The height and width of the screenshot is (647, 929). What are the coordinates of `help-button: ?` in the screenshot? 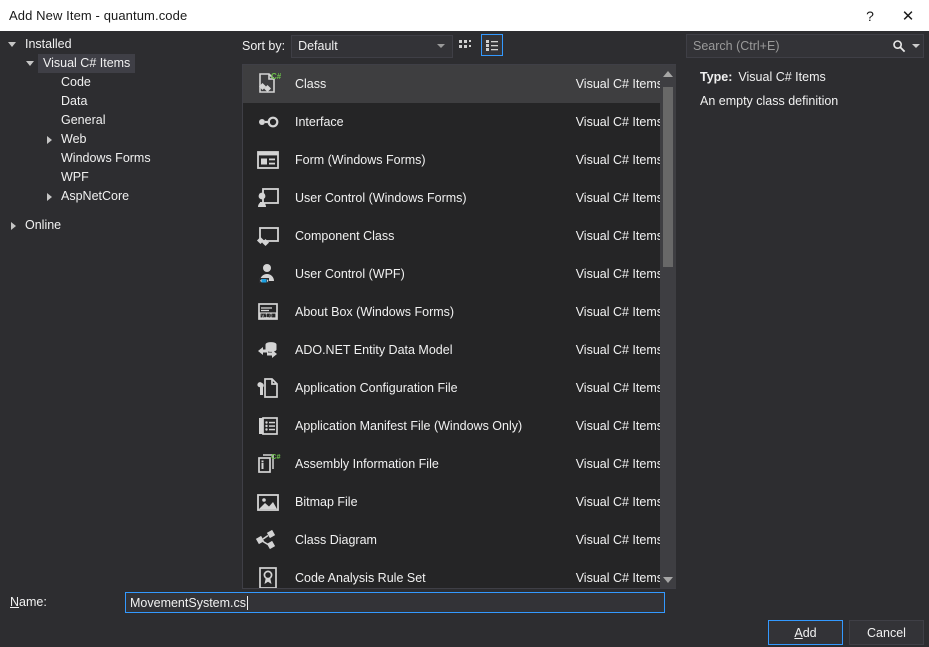 It's located at (870, 15).